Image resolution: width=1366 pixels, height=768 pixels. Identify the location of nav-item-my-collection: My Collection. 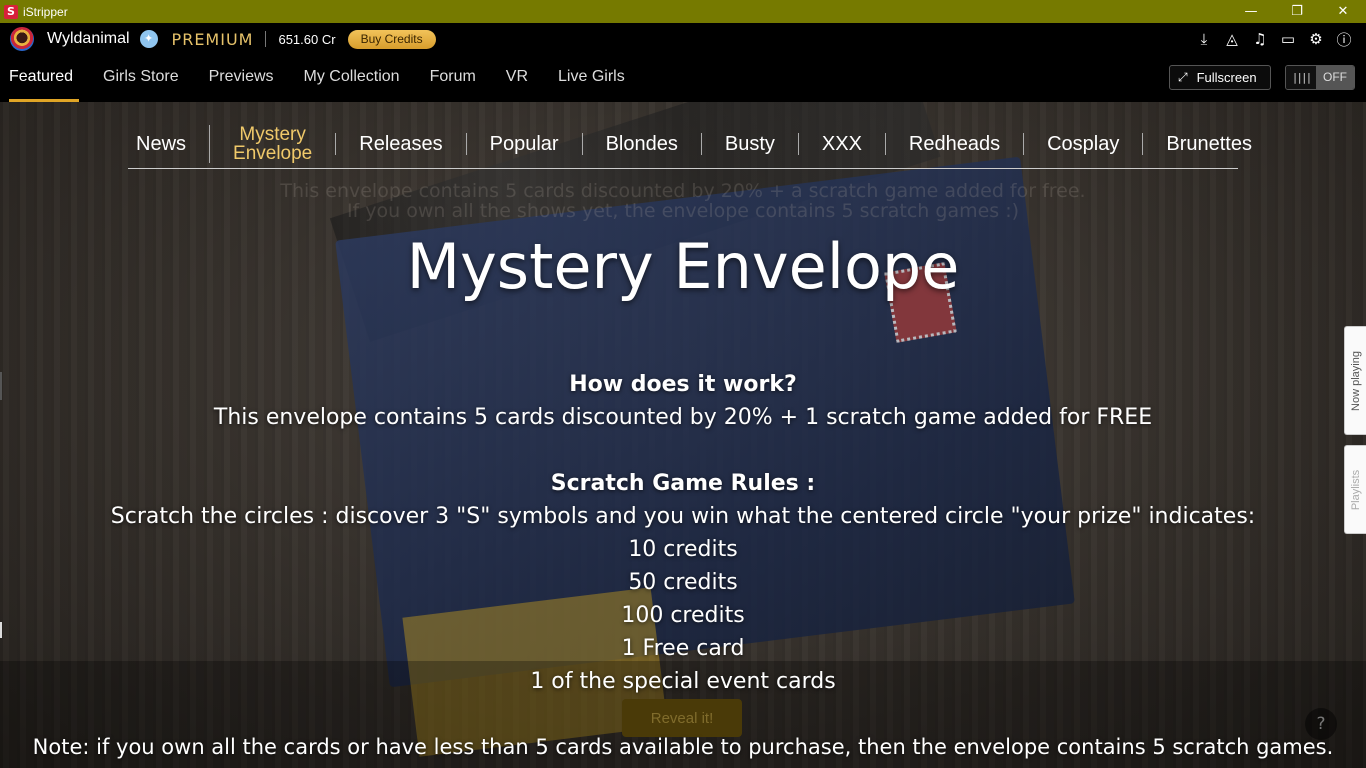
(352, 78).